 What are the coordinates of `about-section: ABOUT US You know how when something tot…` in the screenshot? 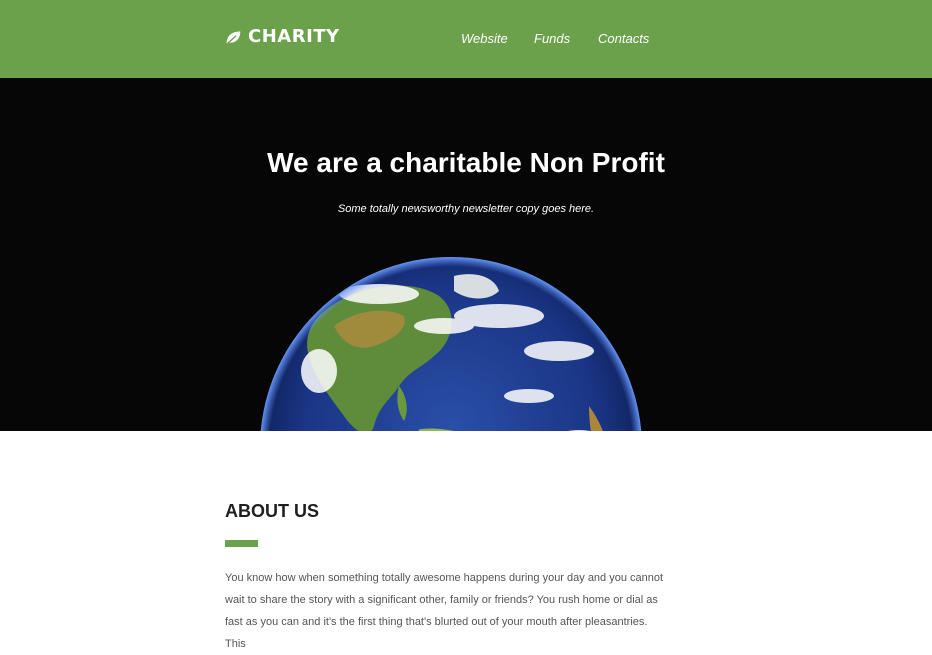 It's located at (445, 577).